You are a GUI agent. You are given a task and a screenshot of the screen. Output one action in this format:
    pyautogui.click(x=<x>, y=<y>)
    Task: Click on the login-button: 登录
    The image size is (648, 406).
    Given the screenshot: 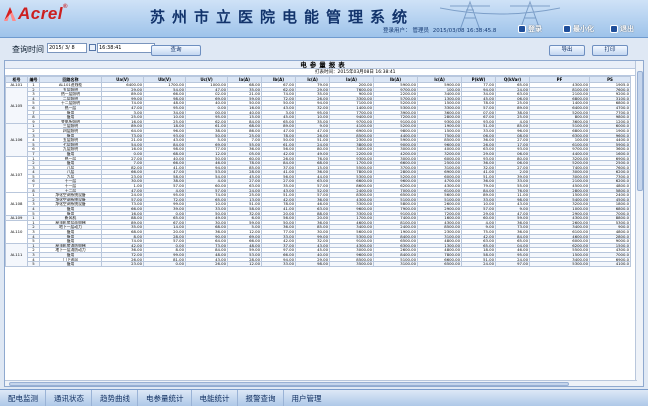 What is the action you would take?
    pyautogui.click(x=530, y=29)
    